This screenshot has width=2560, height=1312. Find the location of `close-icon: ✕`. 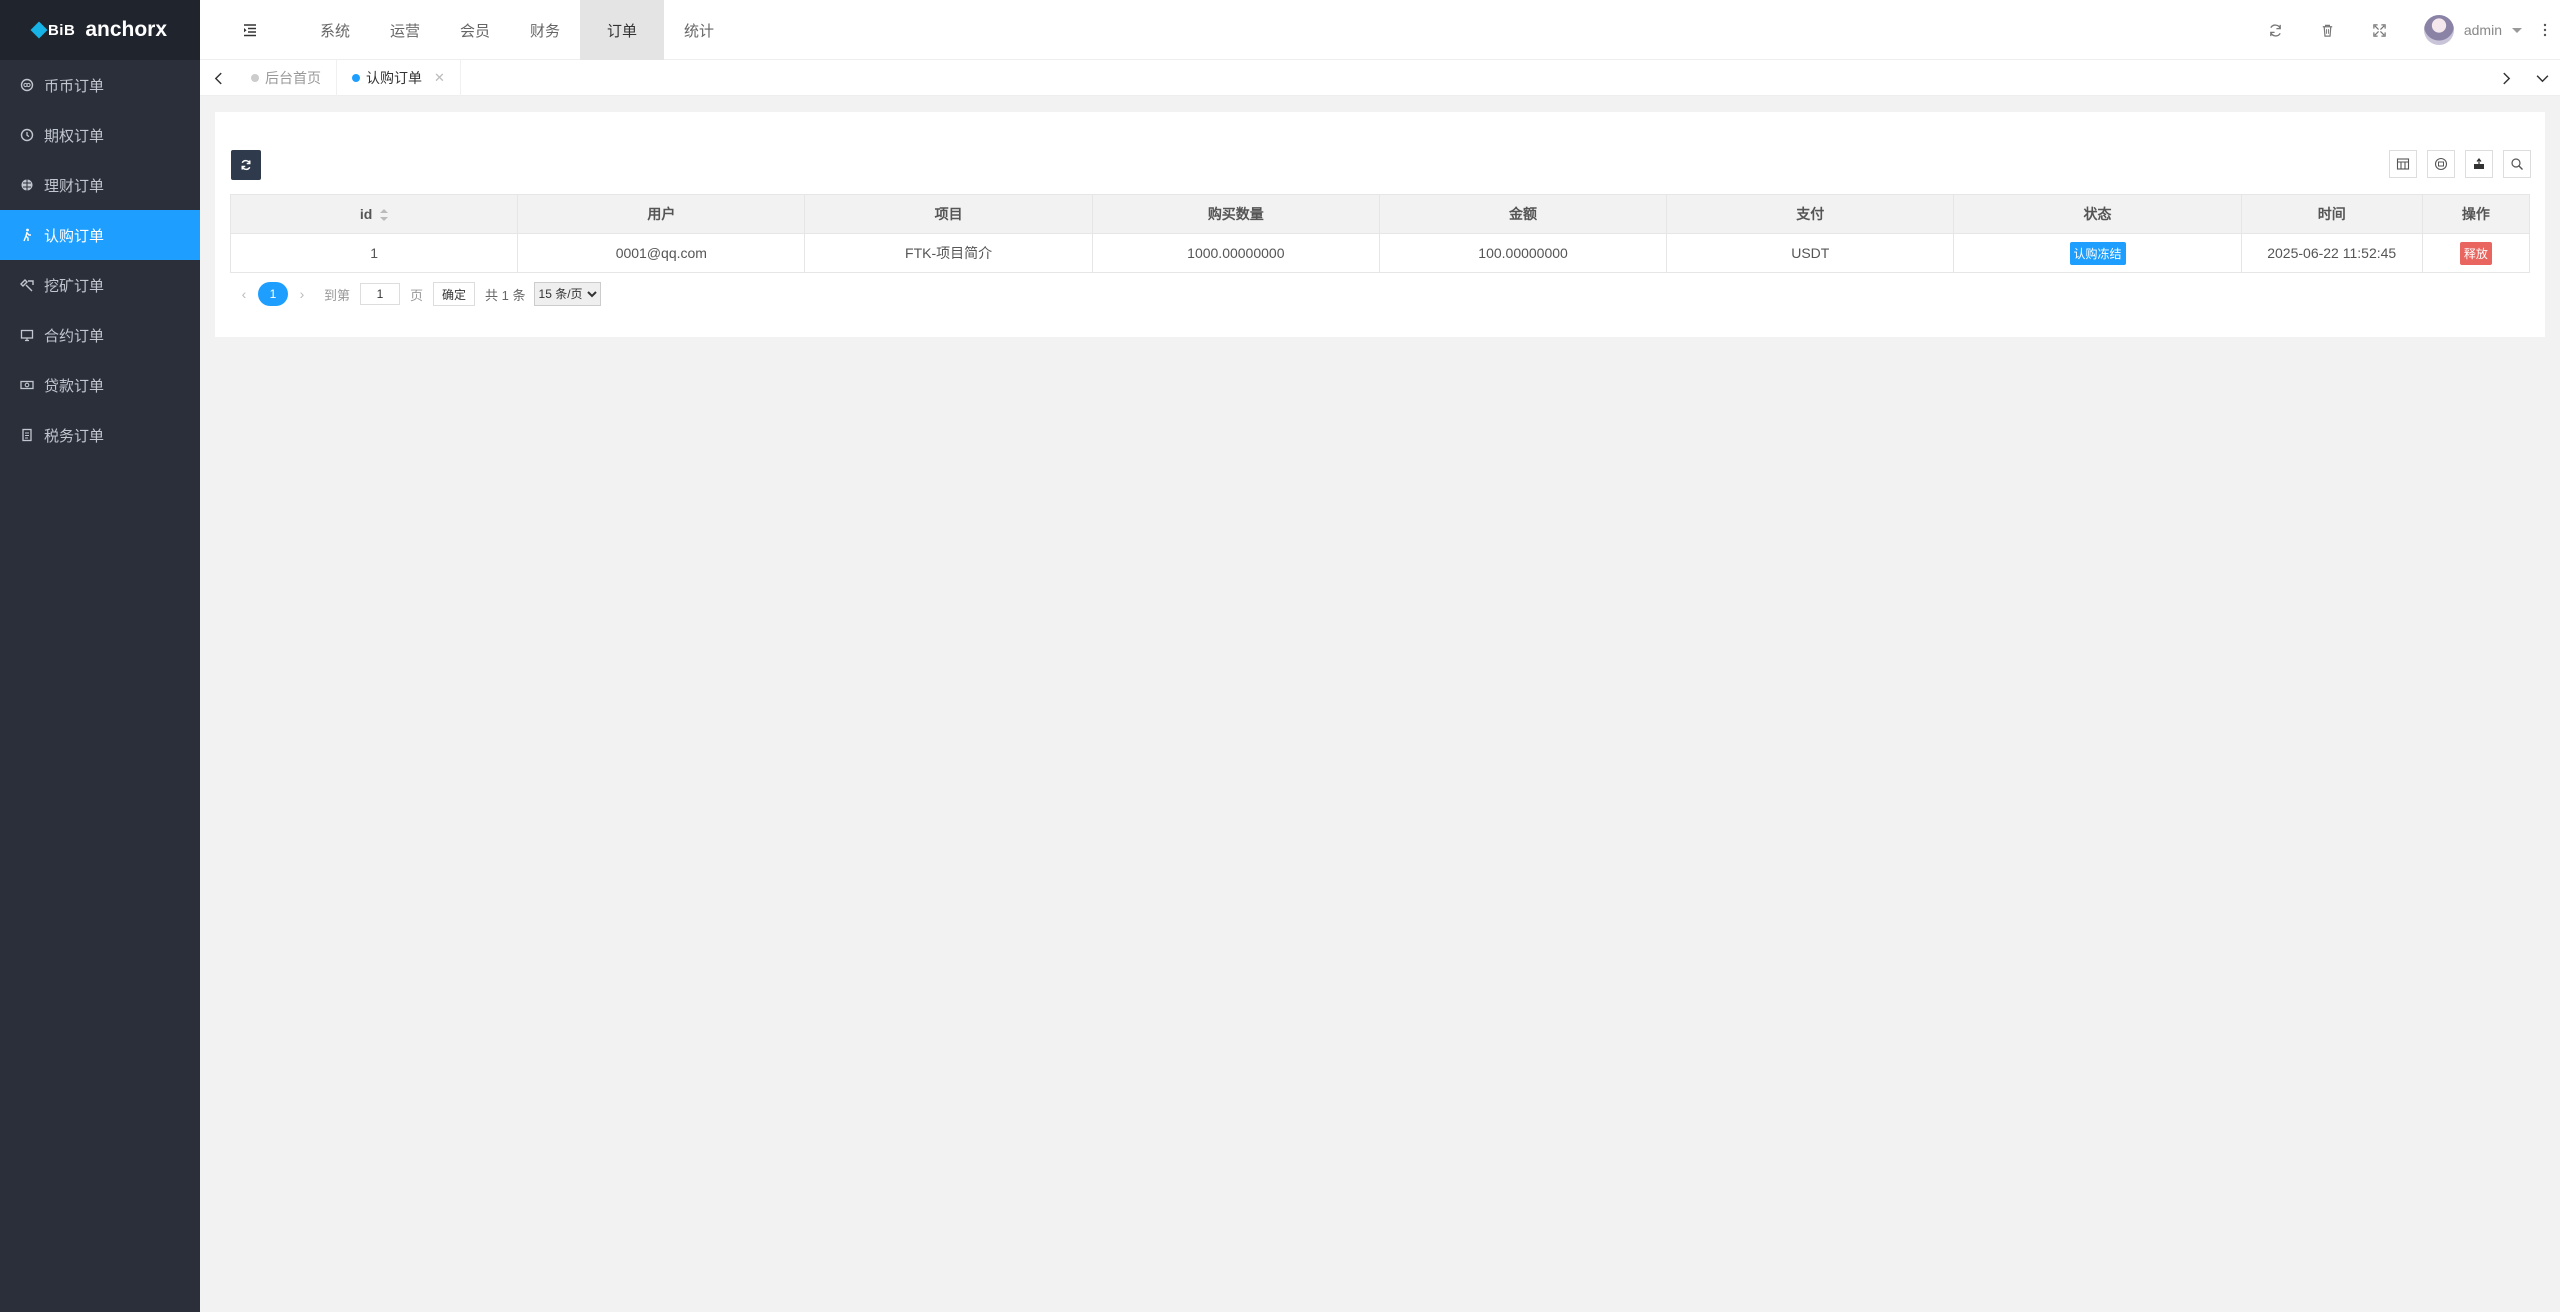

close-icon: ✕ is located at coordinates (439, 78).